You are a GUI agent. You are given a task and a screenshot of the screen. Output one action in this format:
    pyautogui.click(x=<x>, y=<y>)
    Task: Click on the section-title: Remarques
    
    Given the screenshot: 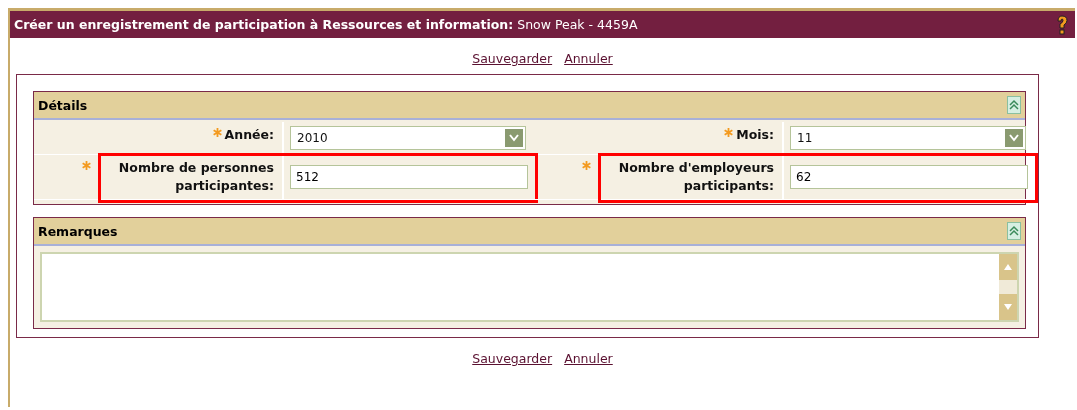 What is the action you would take?
    pyautogui.click(x=78, y=231)
    